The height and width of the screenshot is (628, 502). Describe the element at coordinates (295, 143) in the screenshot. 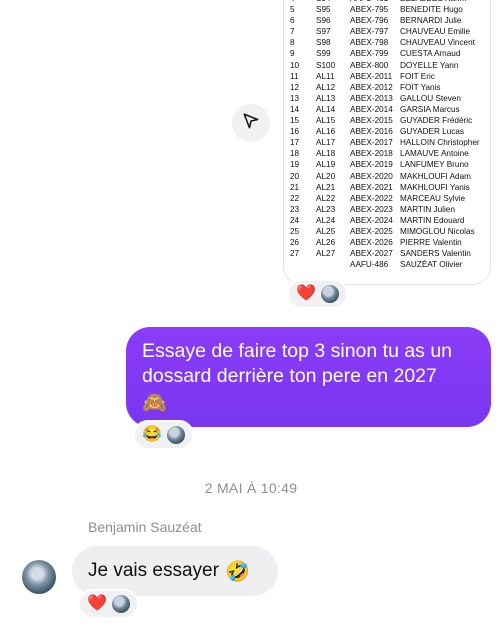

I see `row-number: 17` at that location.